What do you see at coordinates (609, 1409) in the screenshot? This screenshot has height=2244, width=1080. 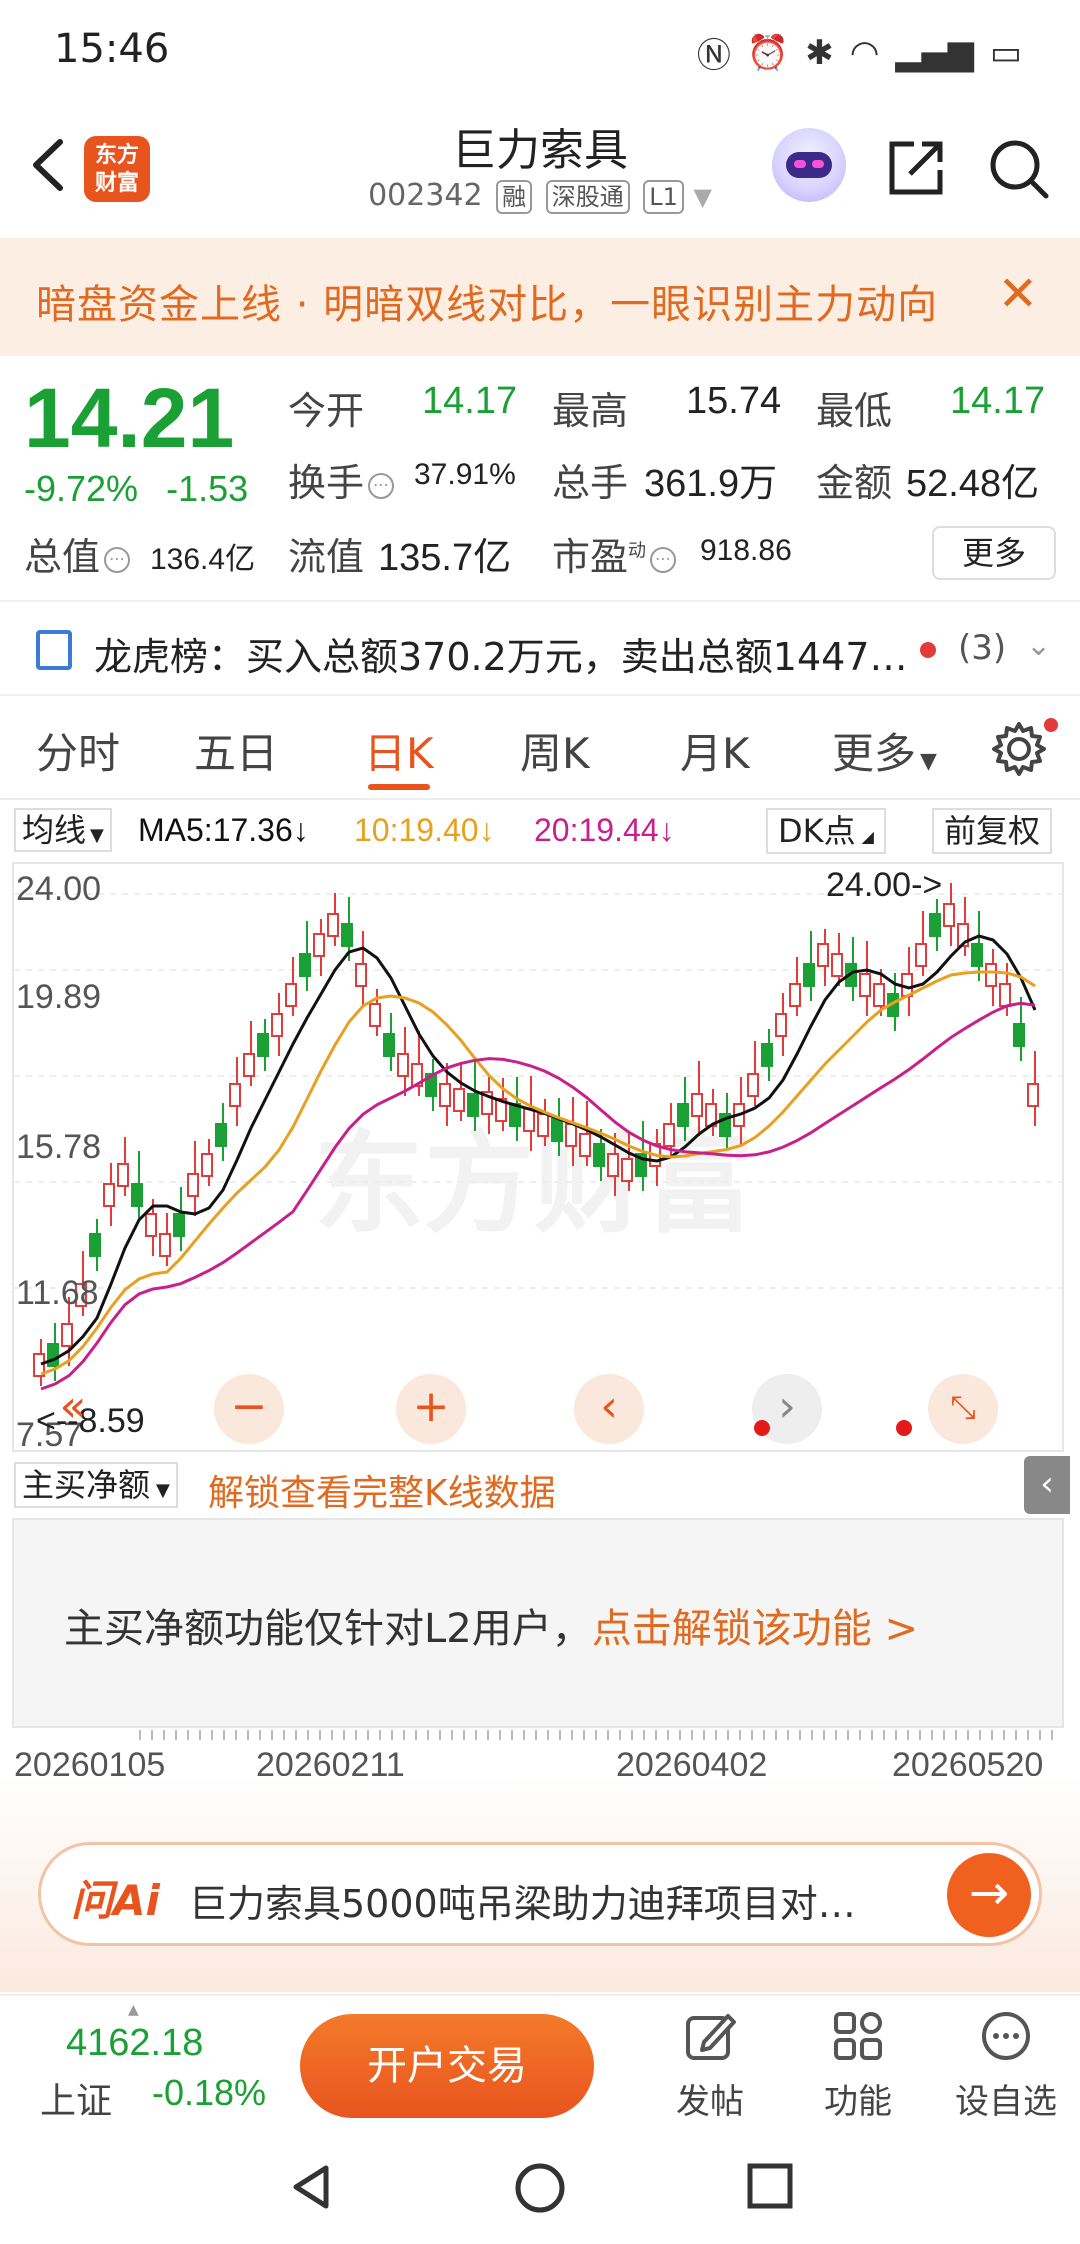 I see `chevron-left-icon: ‹` at bounding box center [609, 1409].